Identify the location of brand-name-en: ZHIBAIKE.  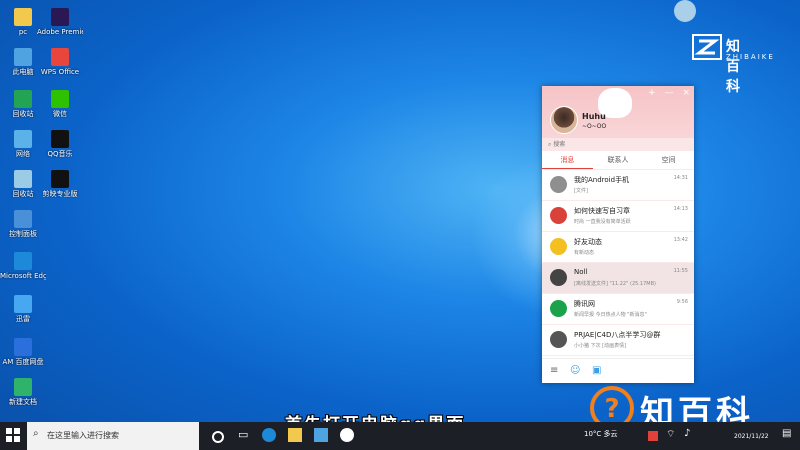
(750, 57).